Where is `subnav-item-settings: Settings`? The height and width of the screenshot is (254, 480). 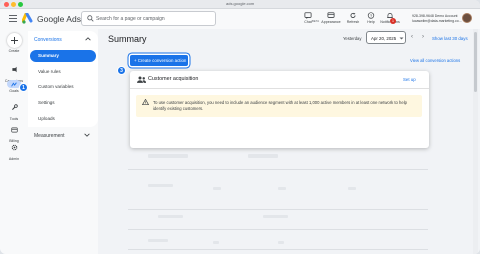
subnav-item-settings: Settings is located at coordinates (63, 103).